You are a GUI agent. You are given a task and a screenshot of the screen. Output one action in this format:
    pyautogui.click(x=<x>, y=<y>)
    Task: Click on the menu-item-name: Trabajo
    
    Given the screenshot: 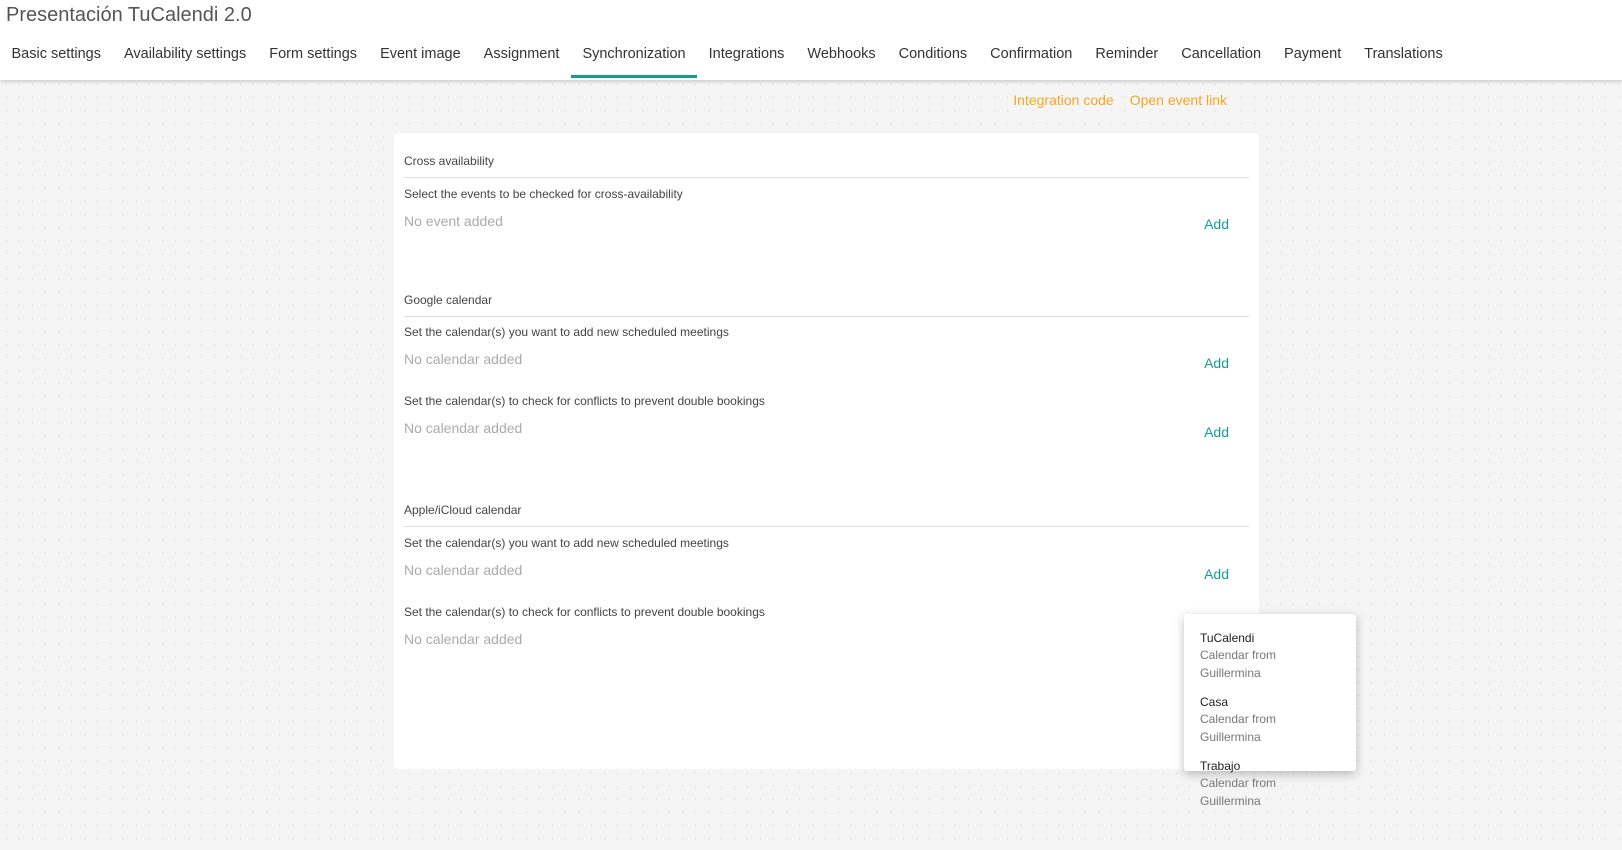 What is the action you would take?
    pyautogui.click(x=1220, y=766)
    